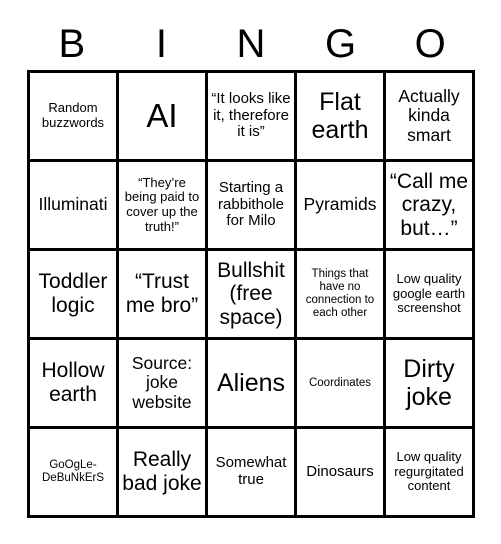 Image resolution: width=501 pixels, height=544 pixels. Describe the element at coordinates (430, 44) in the screenshot. I see `header-letter-o: O` at that location.